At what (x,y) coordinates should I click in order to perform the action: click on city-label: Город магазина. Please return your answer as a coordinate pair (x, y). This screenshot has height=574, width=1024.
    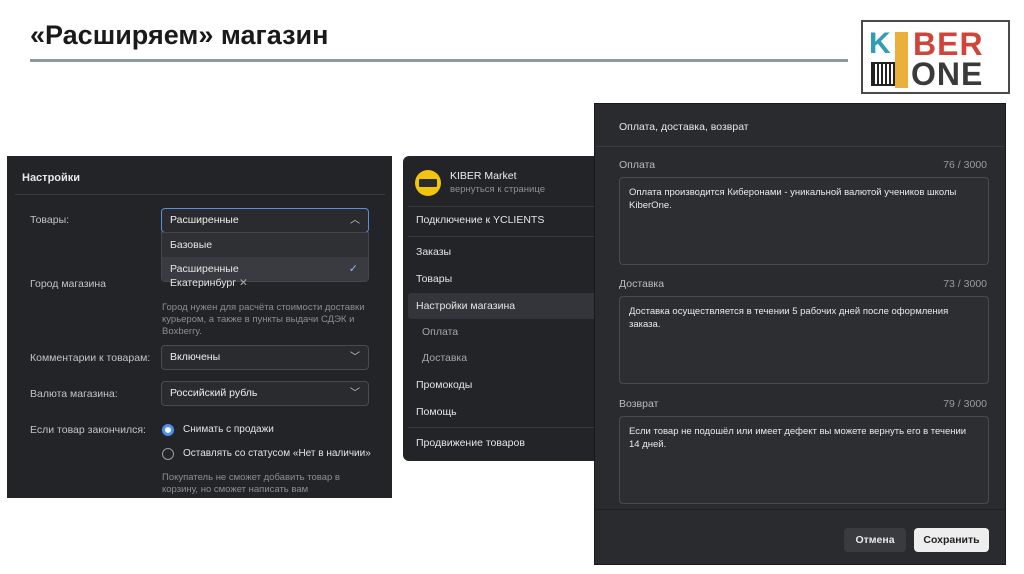
    Looking at the image, I should click on (68, 284).